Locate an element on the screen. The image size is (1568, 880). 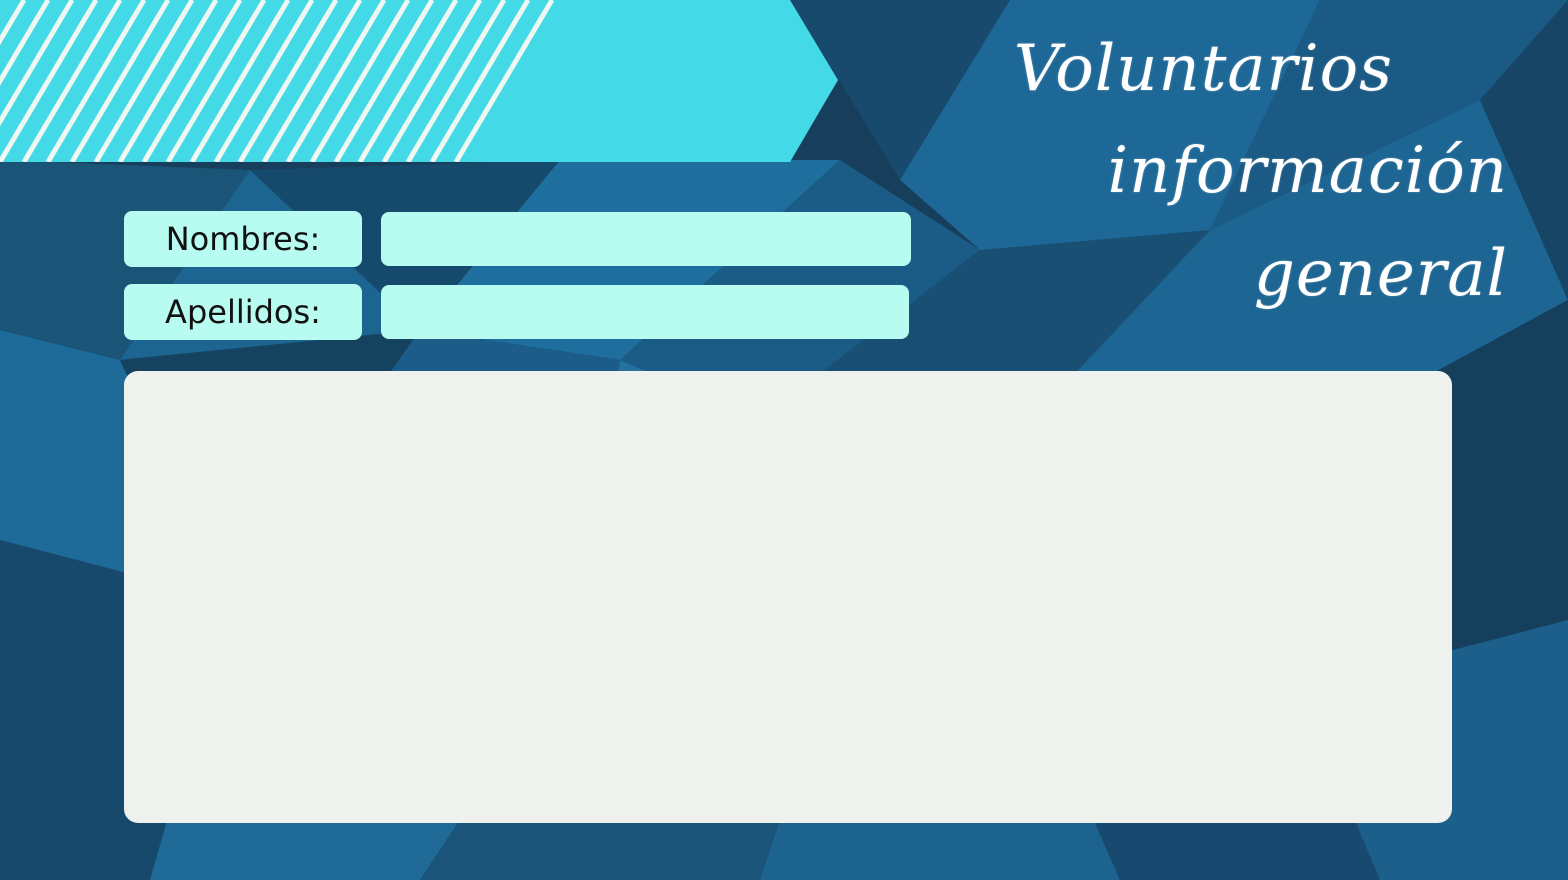
title-line-informacion-general: información general is located at coordinates (1307, 222).